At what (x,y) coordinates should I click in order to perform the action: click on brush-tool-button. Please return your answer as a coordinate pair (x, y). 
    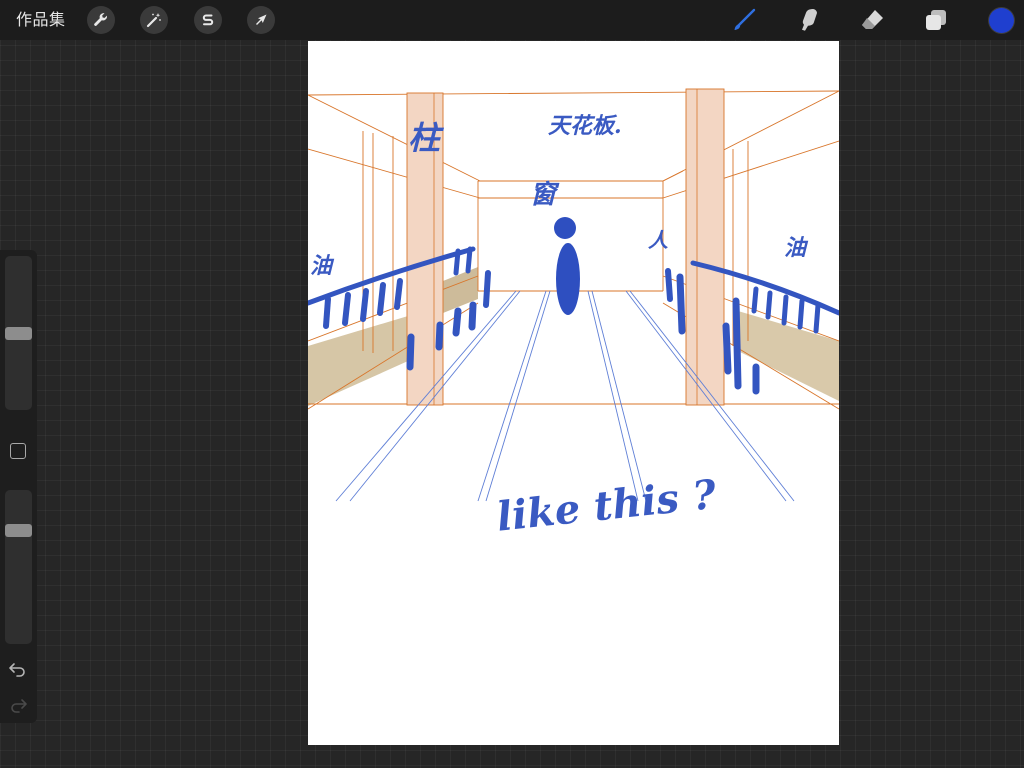
    Looking at the image, I should click on (744, 20).